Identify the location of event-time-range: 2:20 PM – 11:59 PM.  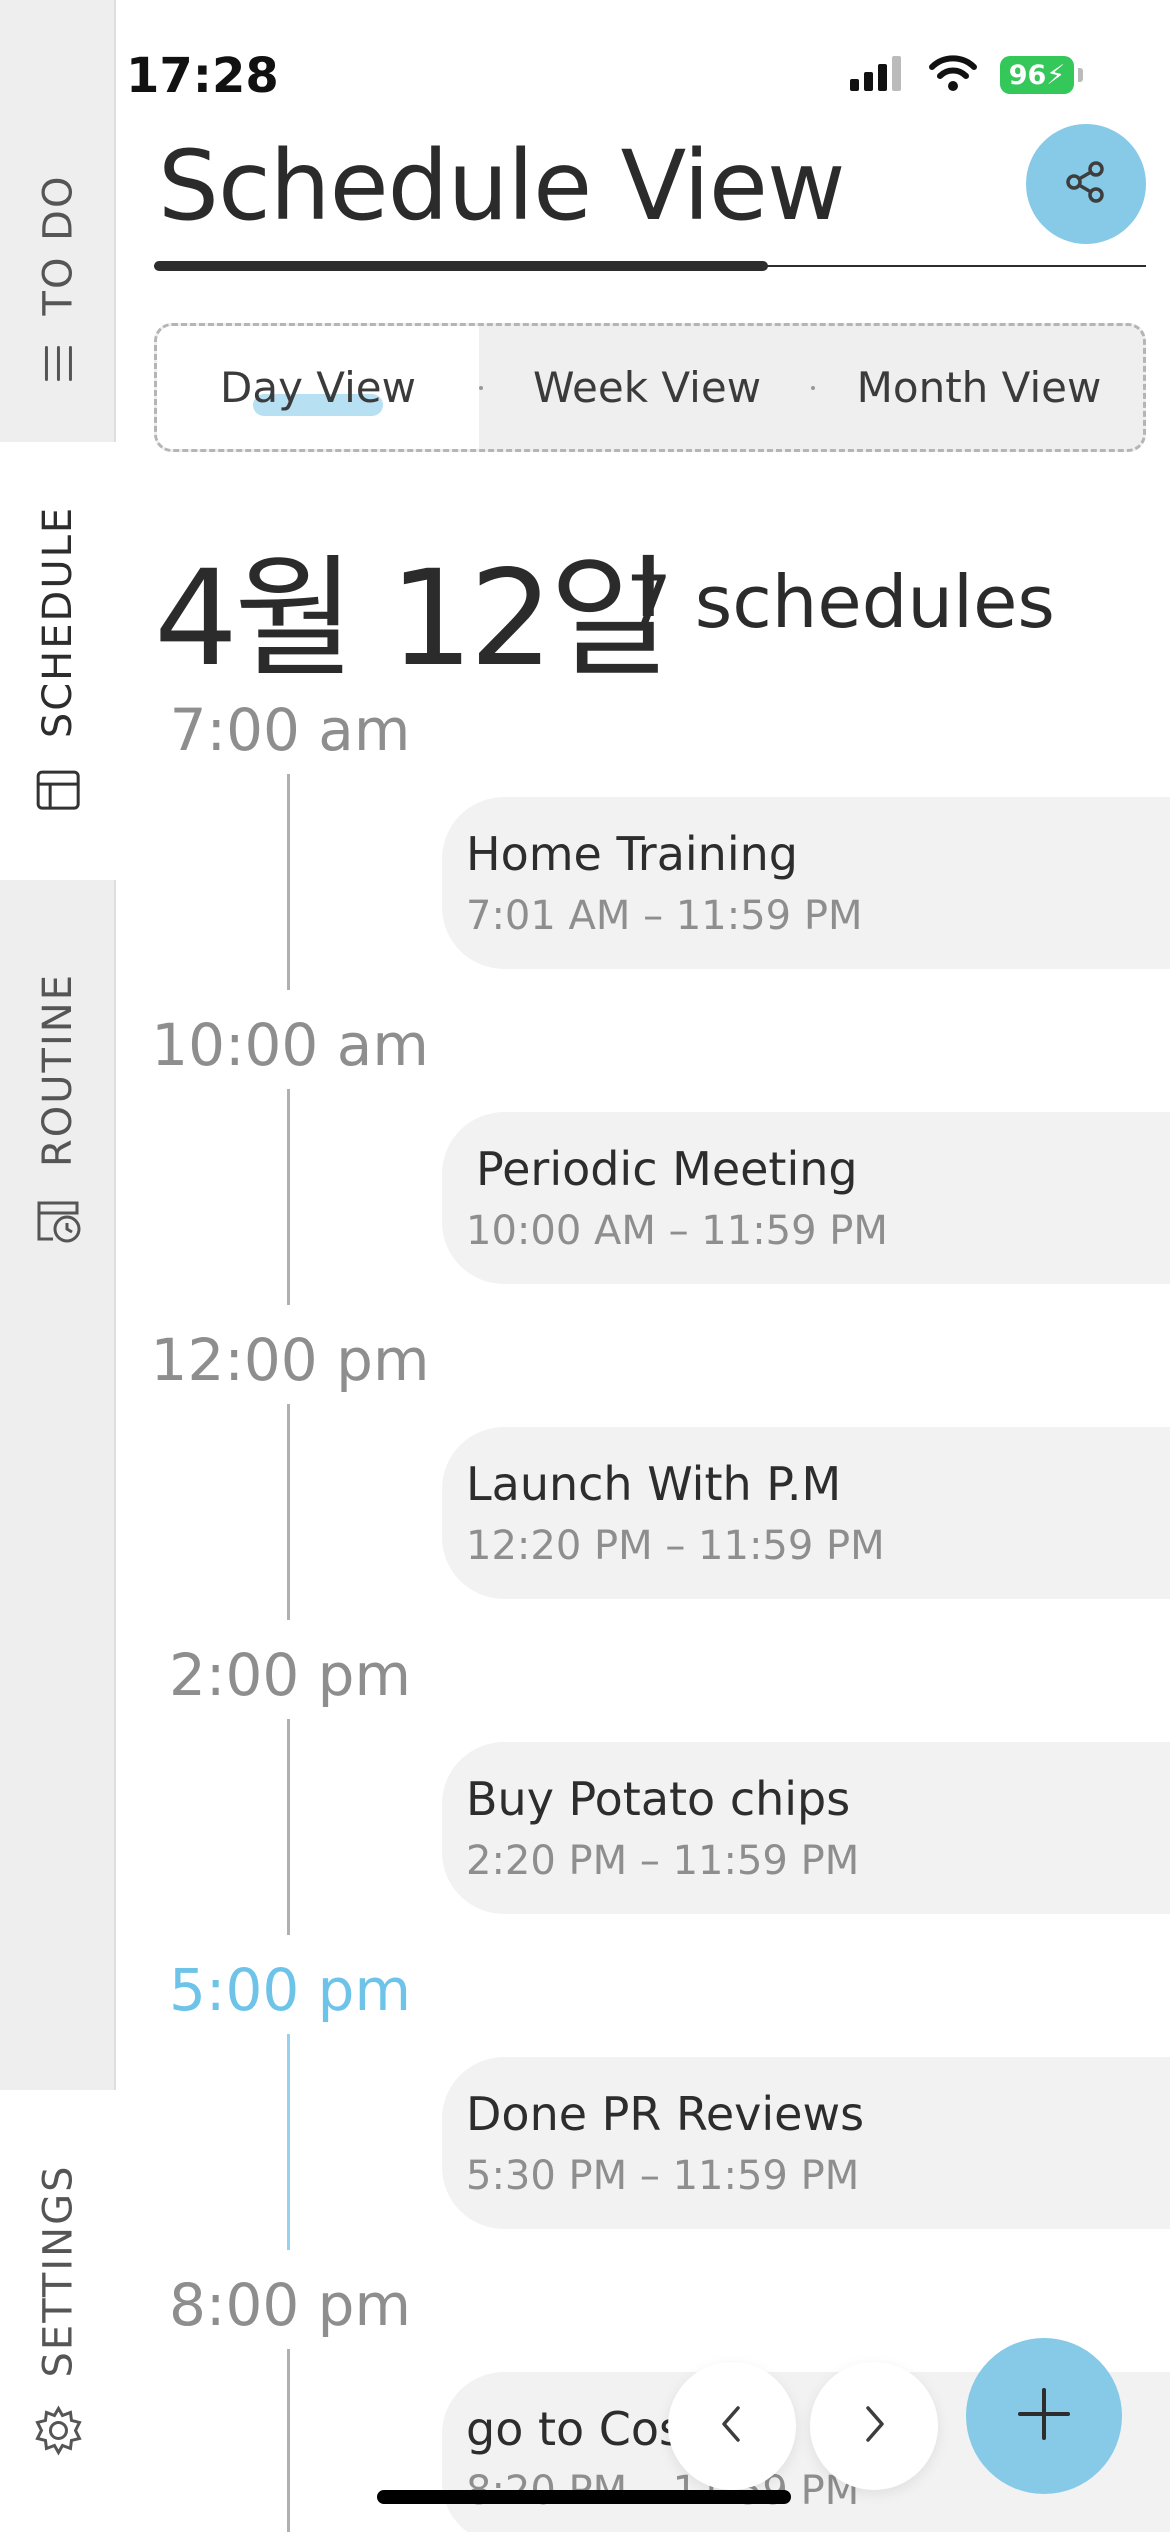
(663, 1861).